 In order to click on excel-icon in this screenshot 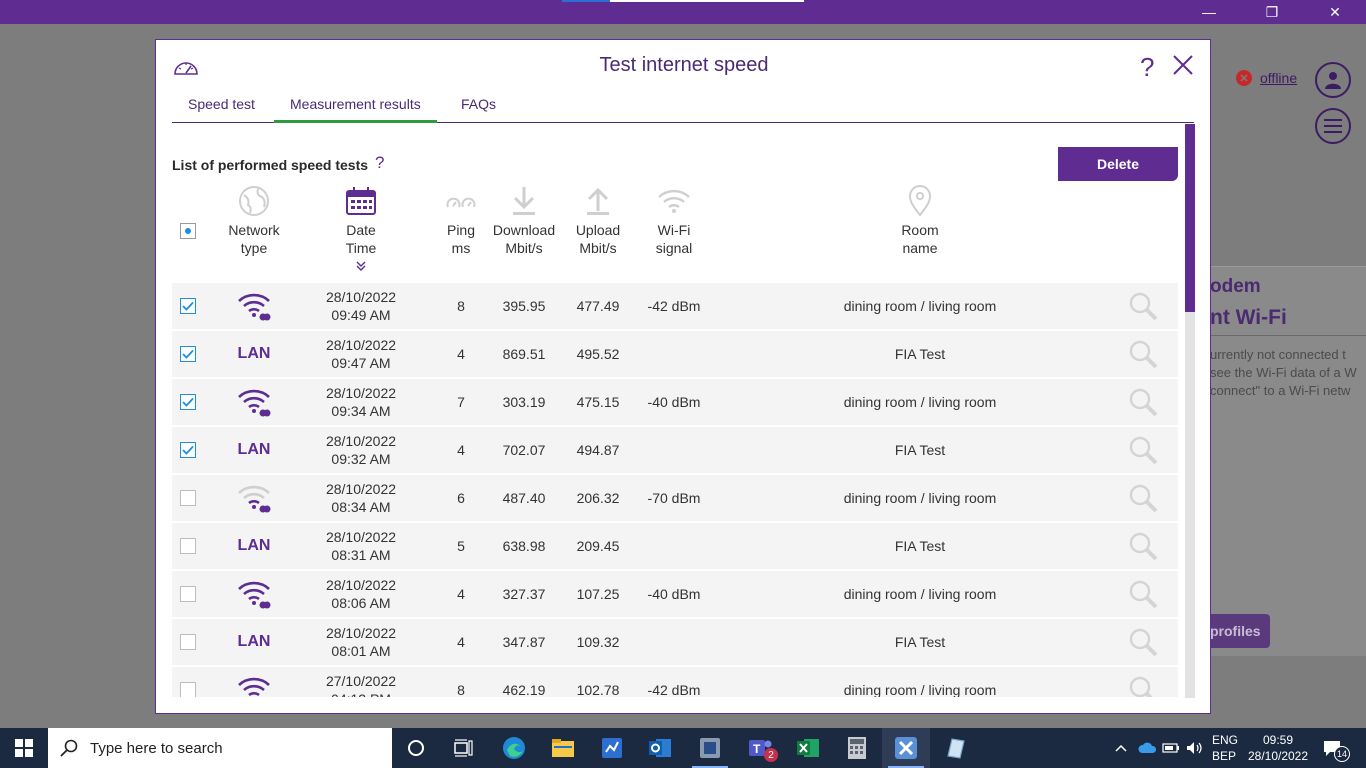, I will do `click(808, 748)`.